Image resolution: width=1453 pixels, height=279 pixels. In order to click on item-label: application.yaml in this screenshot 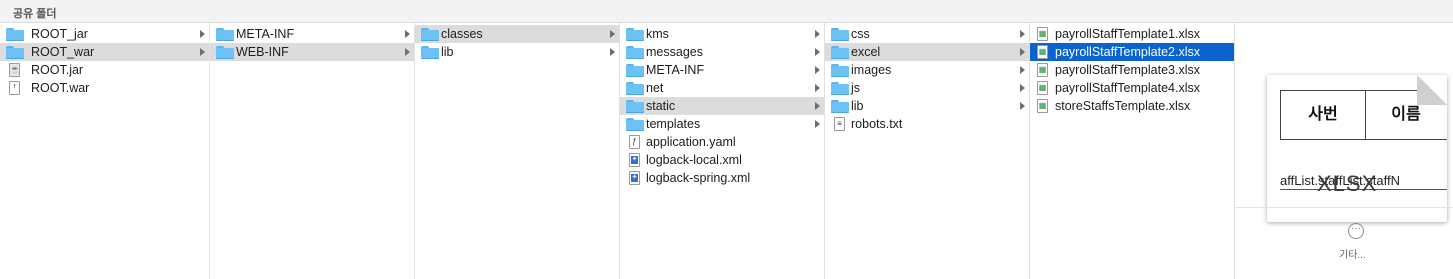, I will do `click(691, 142)`.